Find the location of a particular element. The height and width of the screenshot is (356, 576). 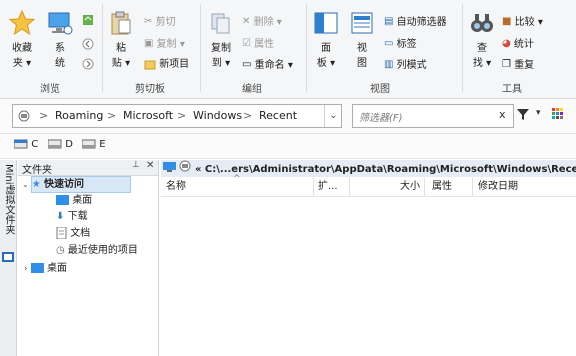

tree-node-desktop: › 桌面 is located at coordinates (45, 268).